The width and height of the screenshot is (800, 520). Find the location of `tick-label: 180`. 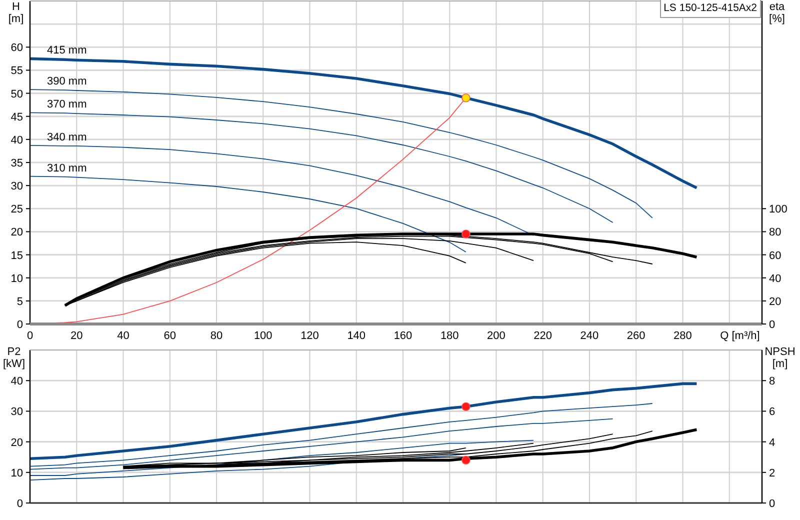

tick-label: 180 is located at coordinates (449, 336).